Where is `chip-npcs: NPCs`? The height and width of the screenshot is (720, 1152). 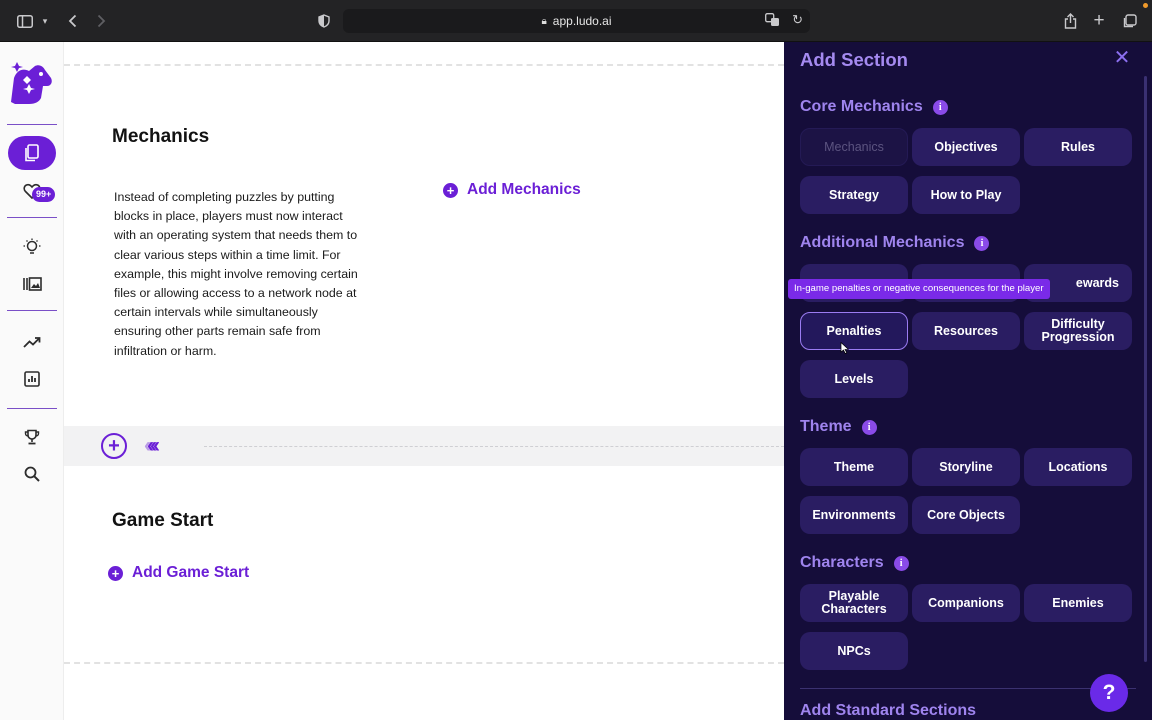
chip-npcs: NPCs is located at coordinates (854, 651).